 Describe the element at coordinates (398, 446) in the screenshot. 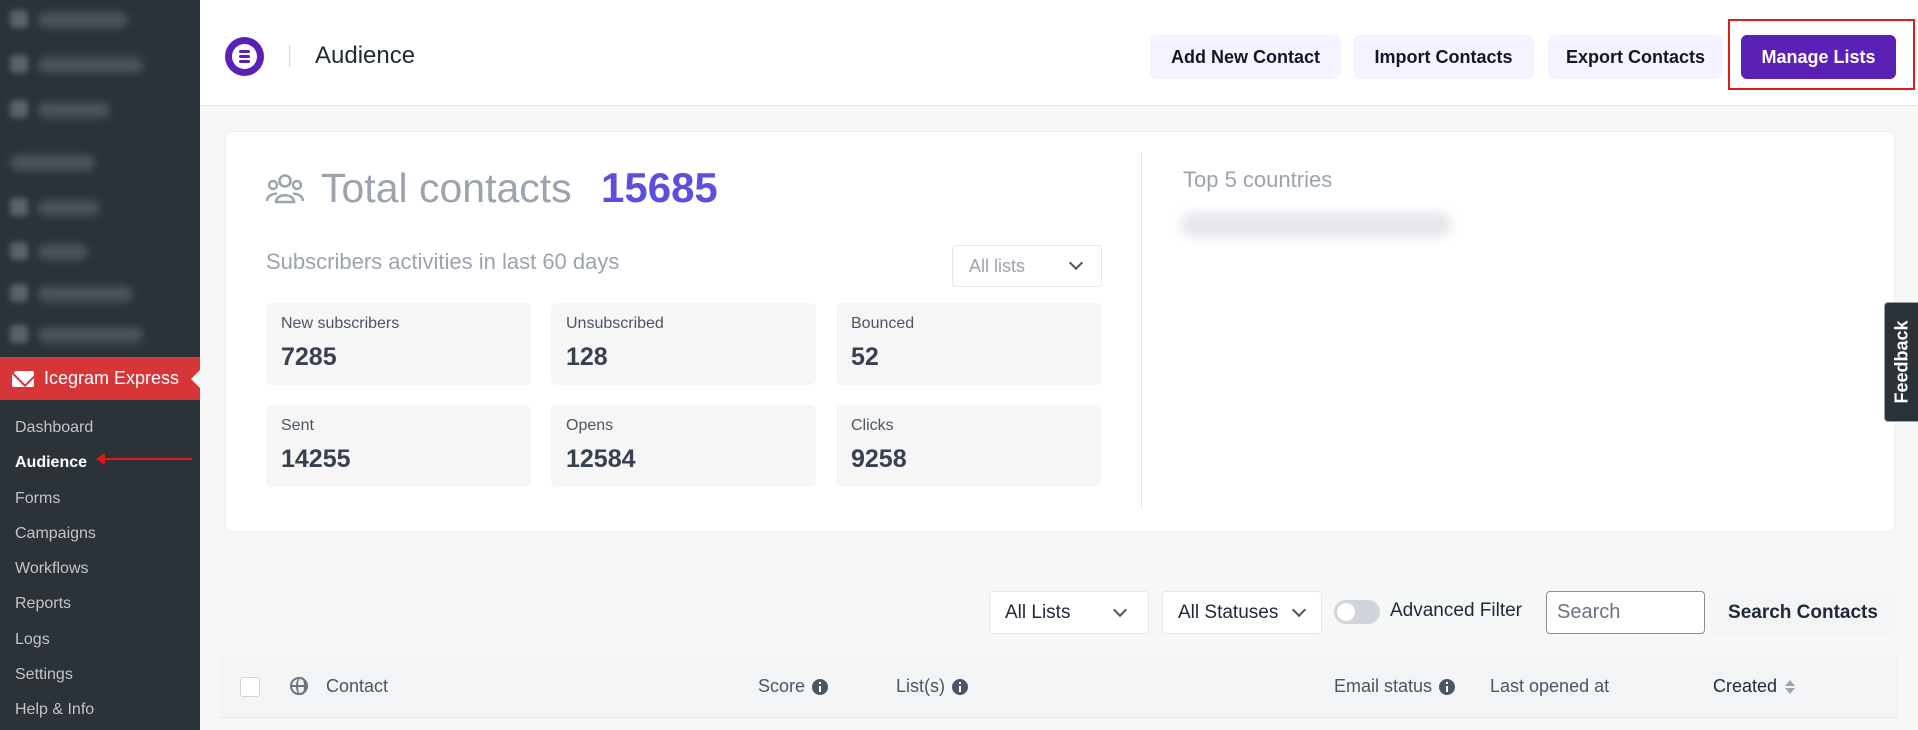

I see `stat-card-sent: Sent 14255` at that location.